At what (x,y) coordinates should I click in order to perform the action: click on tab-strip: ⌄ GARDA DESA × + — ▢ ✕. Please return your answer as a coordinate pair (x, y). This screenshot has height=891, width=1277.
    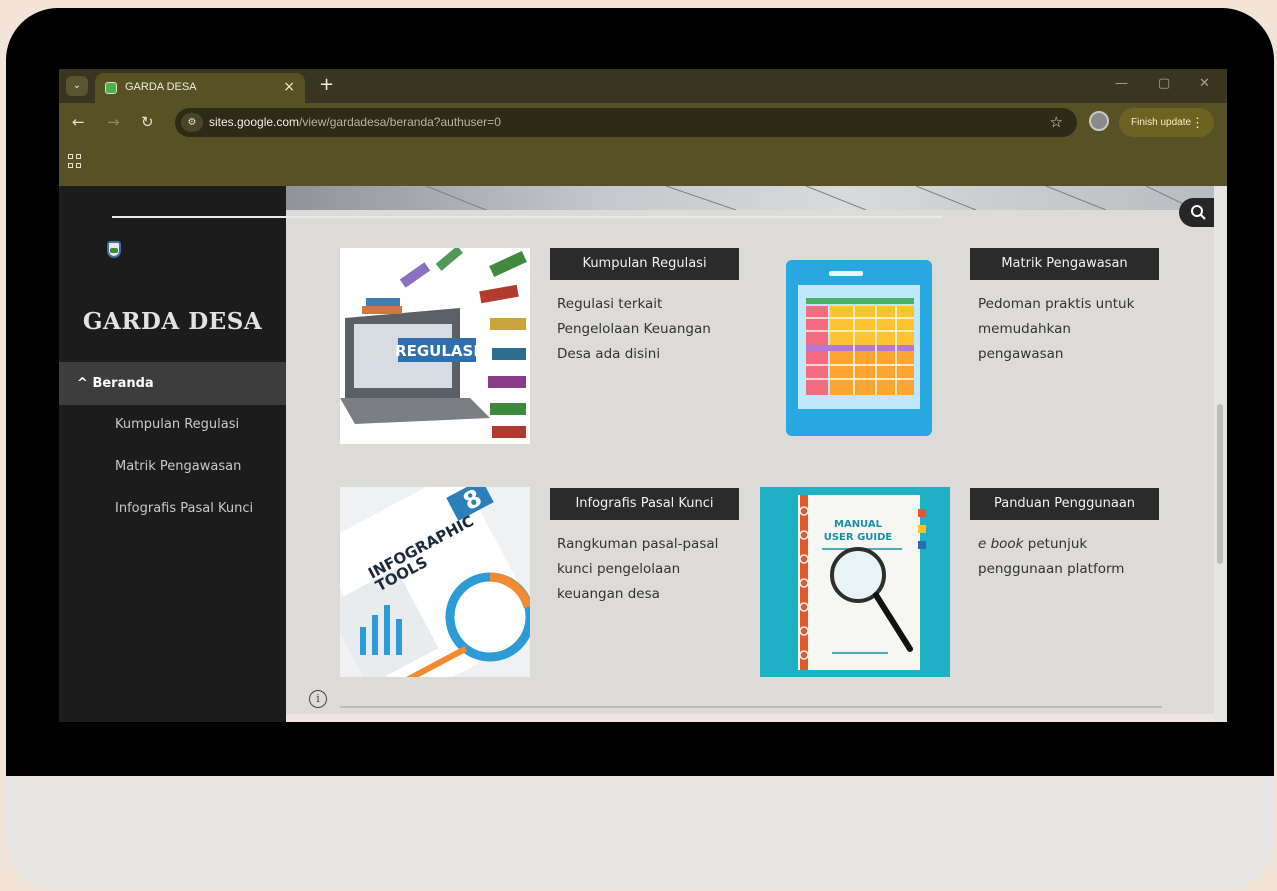
    Looking at the image, I should click on (643, 86).